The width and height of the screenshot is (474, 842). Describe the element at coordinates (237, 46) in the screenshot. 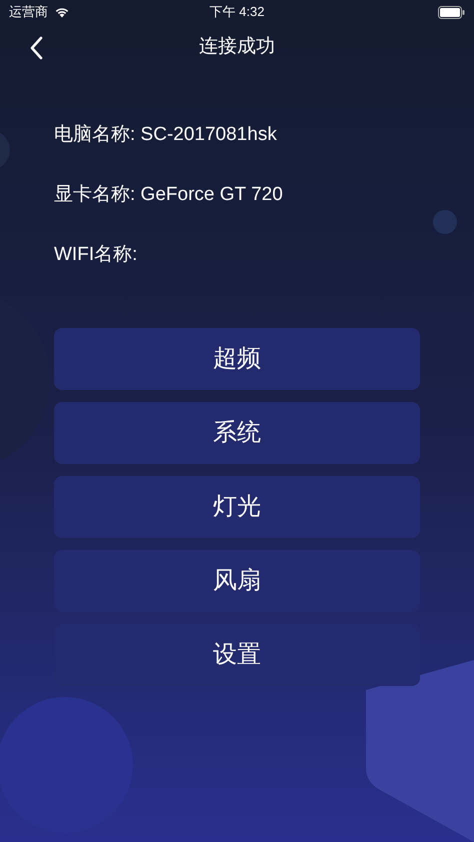

I see `page-title: 连接成功` at that location.